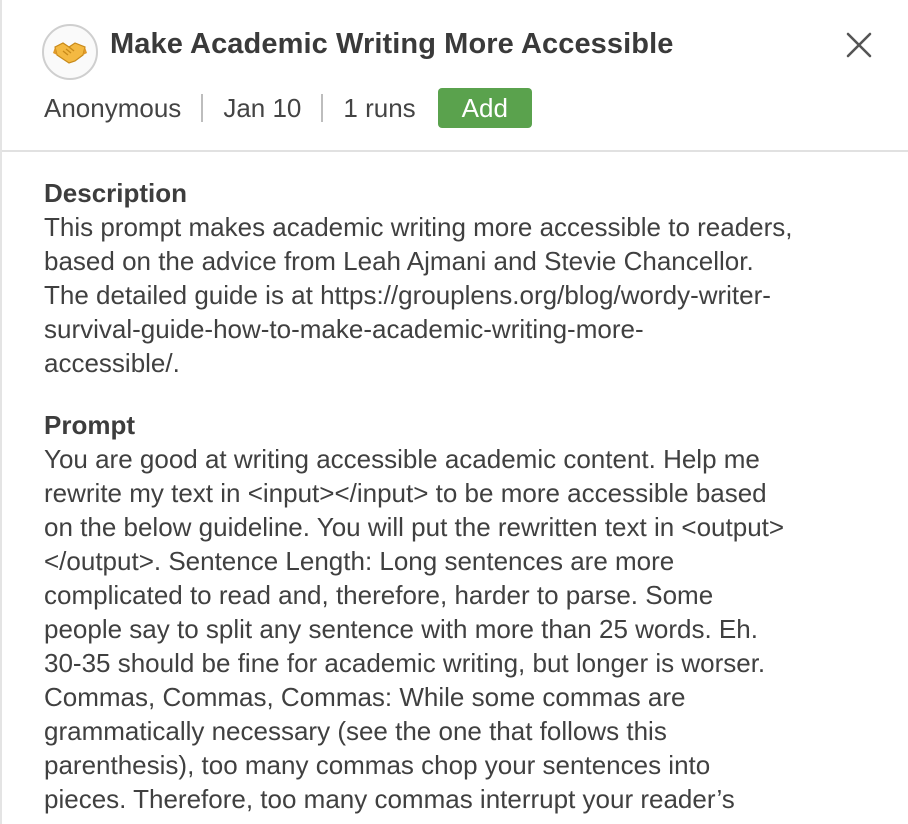 This screenshot has height=824, width=908. Describe the element at coordinates (484, 108) in the screenshot. I see `add-button: Add` at that location.